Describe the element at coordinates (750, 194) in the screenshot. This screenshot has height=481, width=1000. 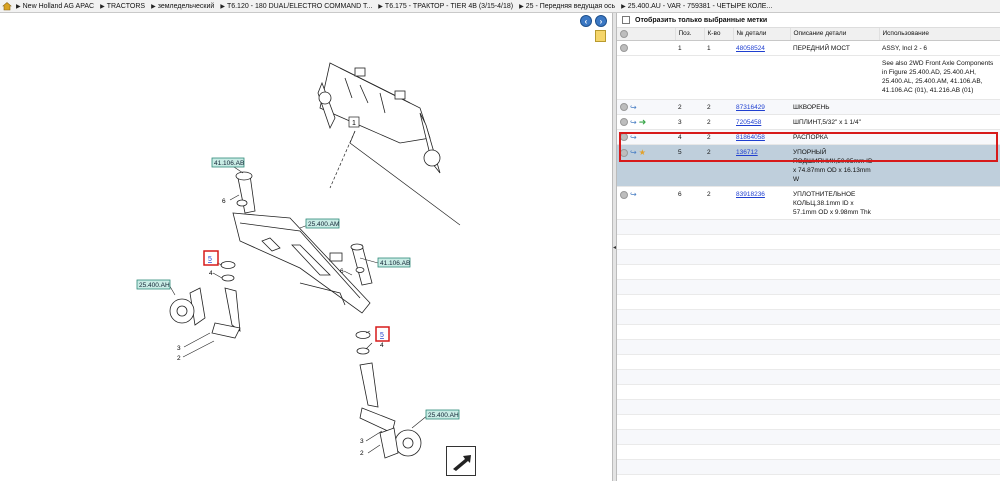
I see `part-number-link: 83918236` at that location.